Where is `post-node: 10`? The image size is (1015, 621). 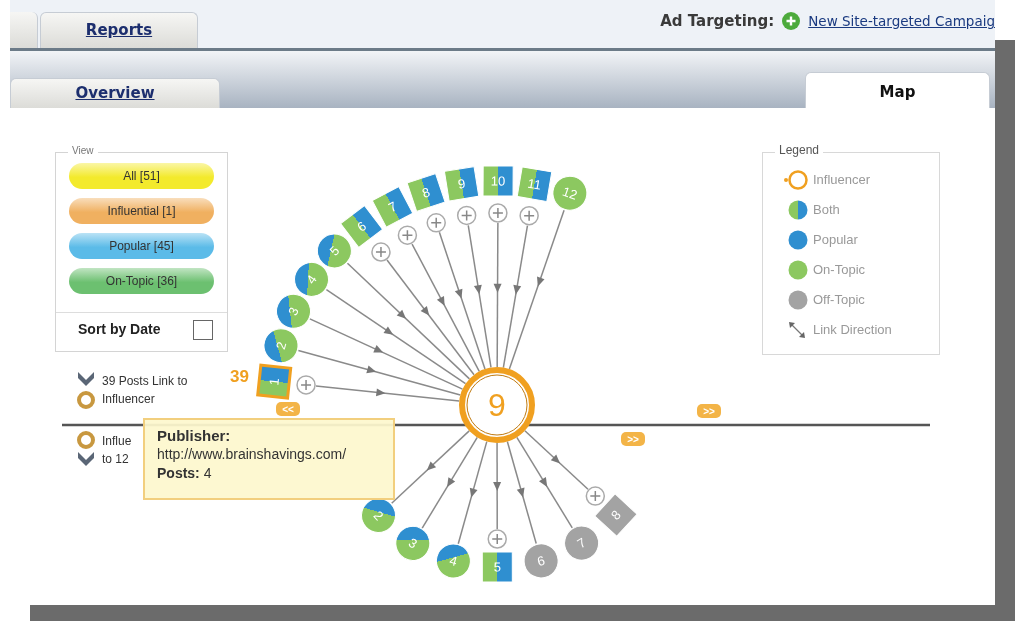 post-node: 10 is located at coordinates (498, 181).